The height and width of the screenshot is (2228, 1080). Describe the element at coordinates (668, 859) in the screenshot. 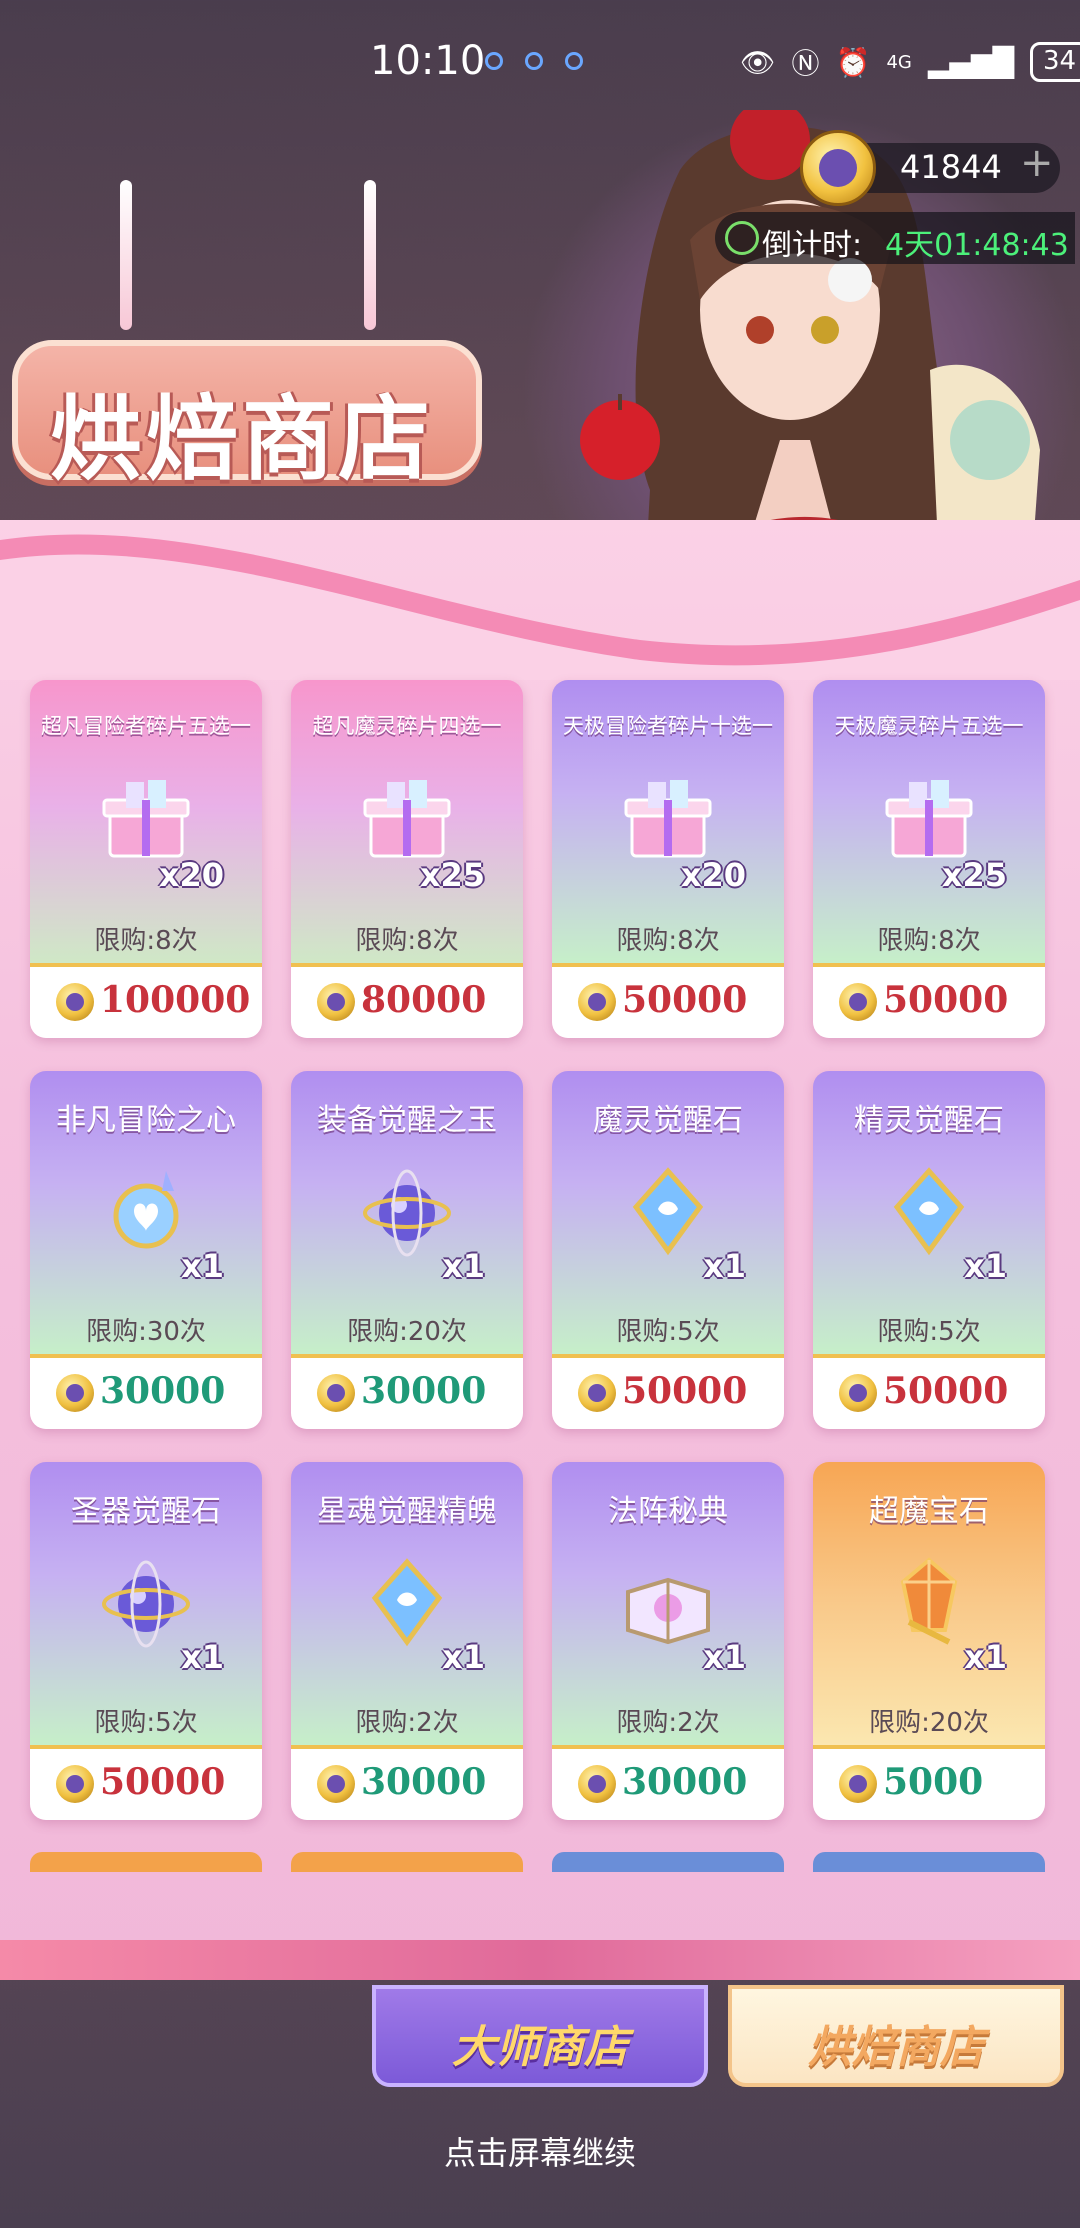

I see `shop-item-card: 天极冒险者碎片十选一 x20 限购:8次 50000` at that location.